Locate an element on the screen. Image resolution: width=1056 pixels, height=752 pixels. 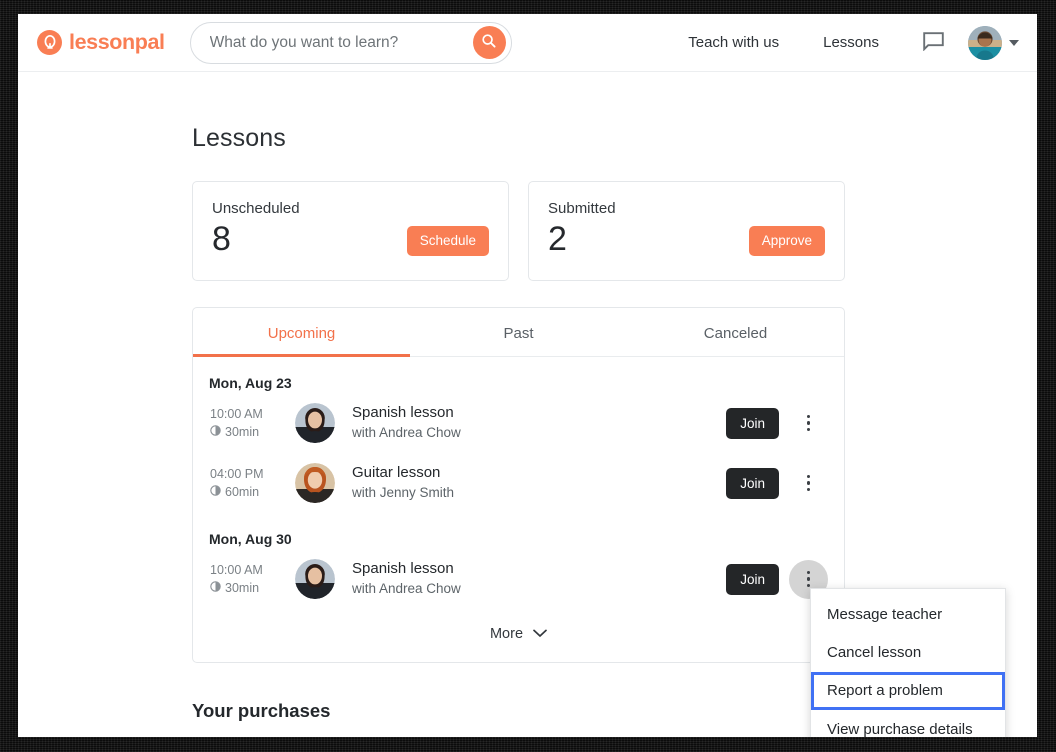
schedule-button: Schedule is located at coordinates (447, 240).